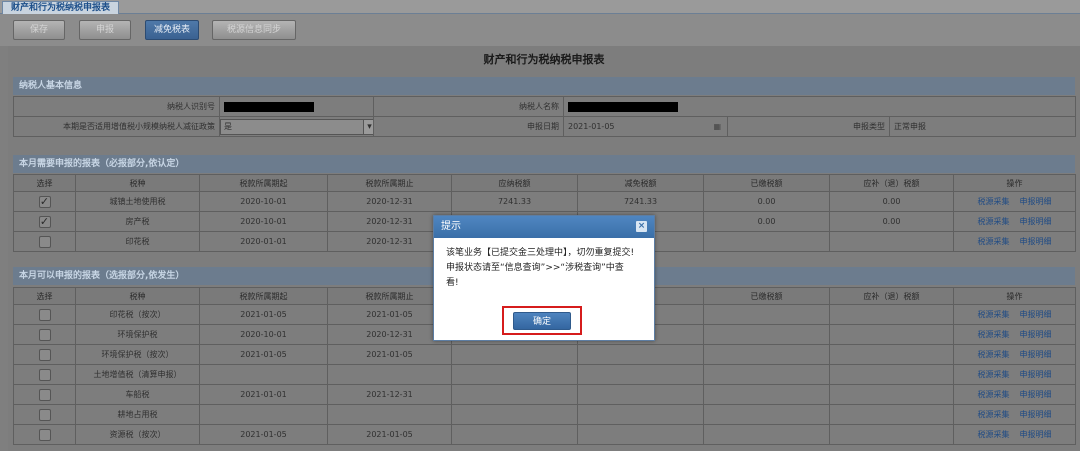 The image size is (1080, 451). Describe the element at coordinates (368, 126) in the screenshot. I see `chevron-down-icon: ▾` at that location.